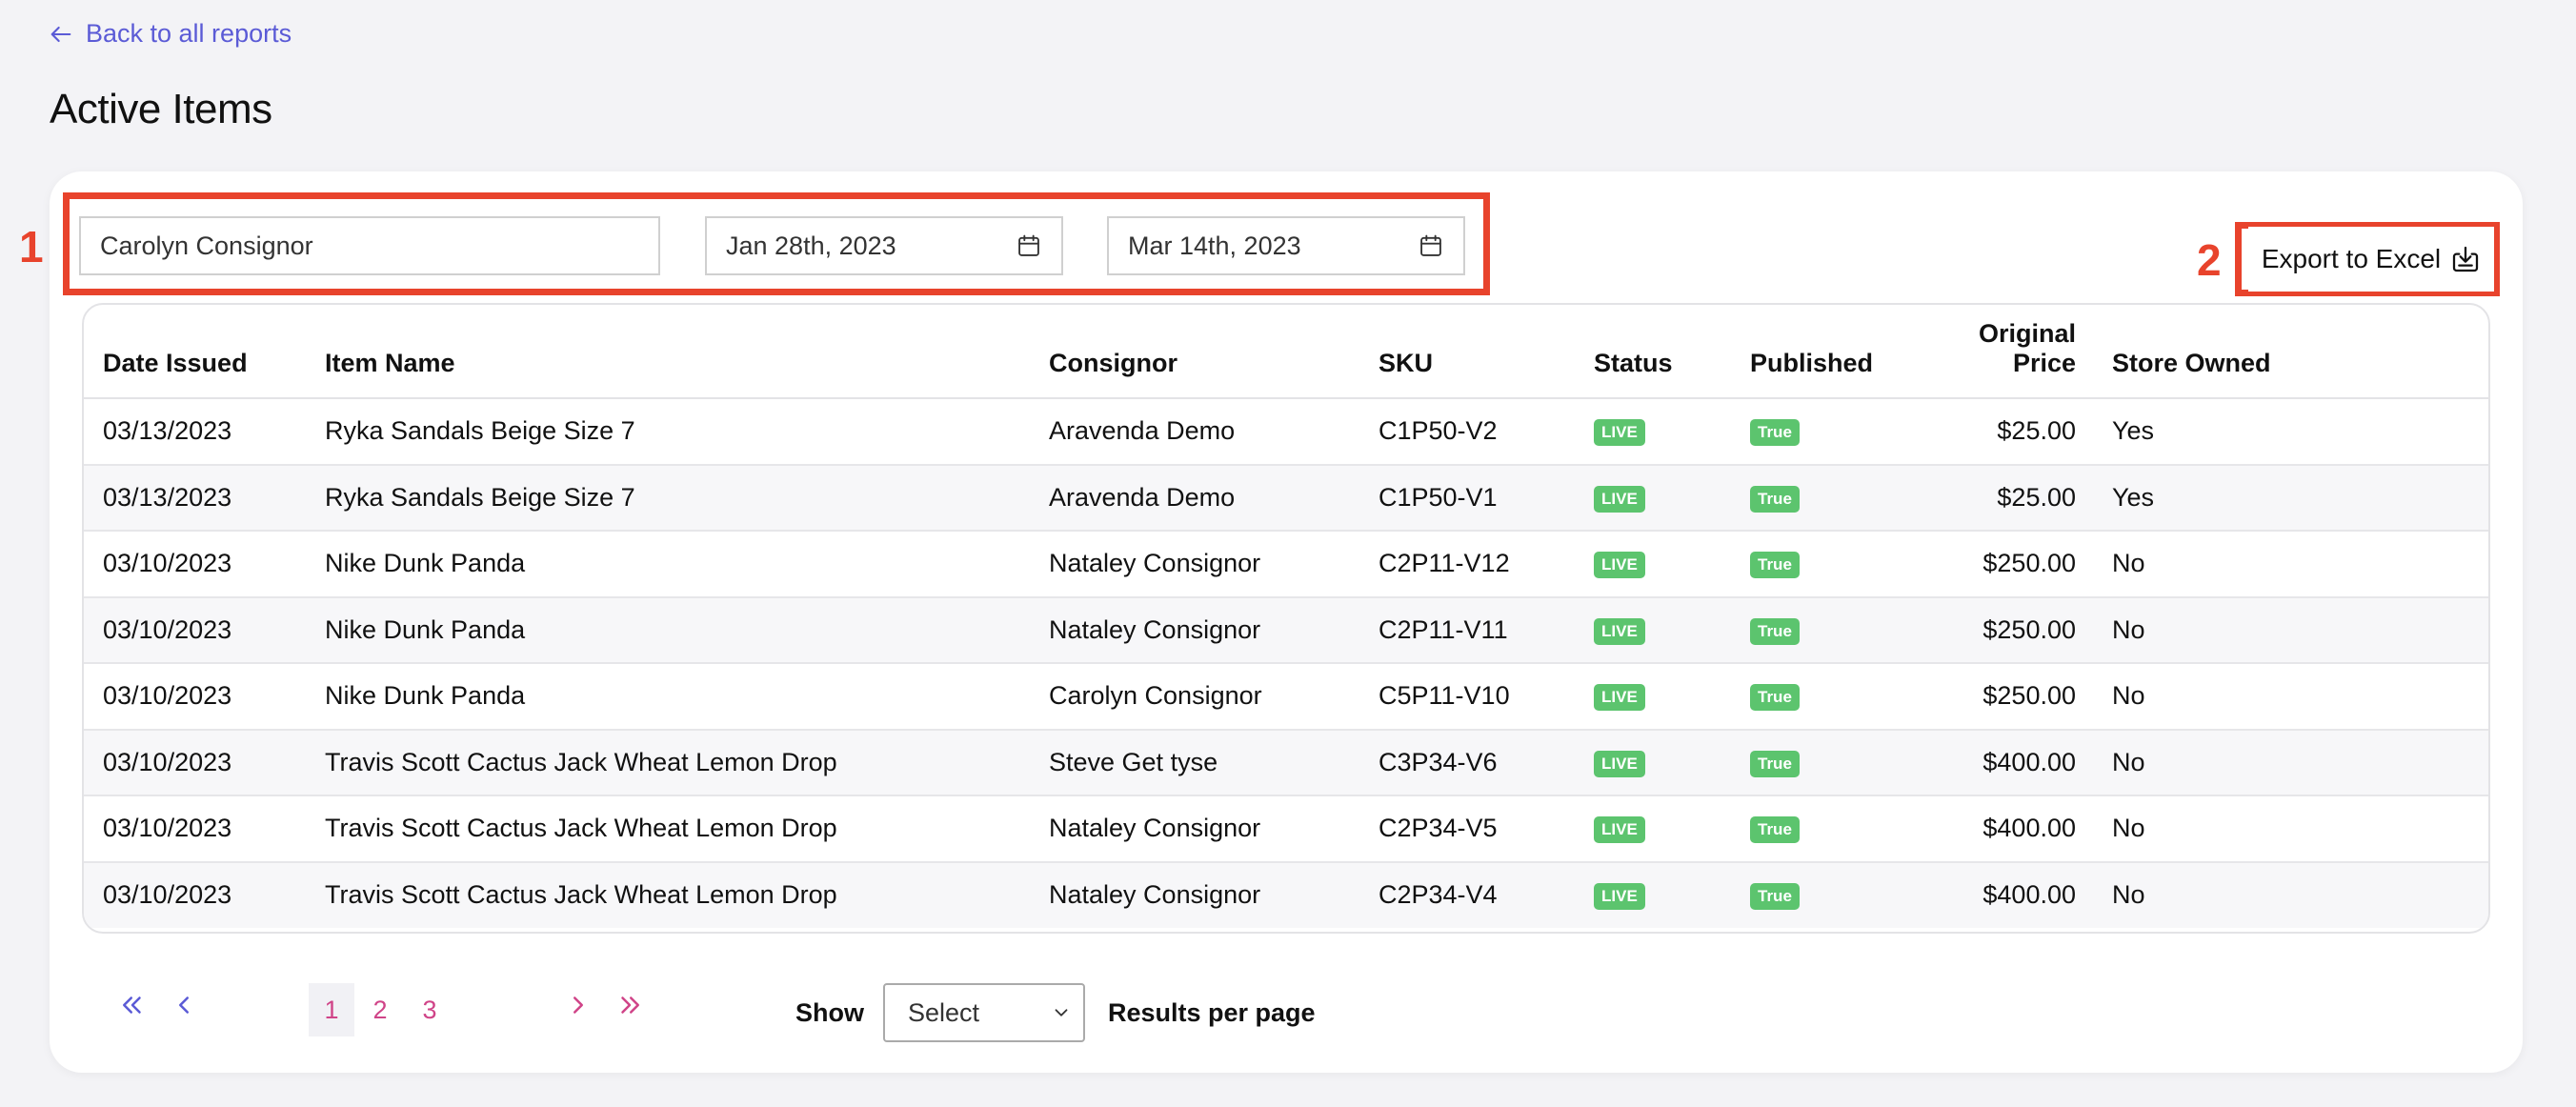 The width and height of the screenshot is (2576, 1107). What do you see at coordinates (1214, 697) in the screenshot?
I see `cell-consignor: Carolyn Consignor` at bounding box center [1214, 697].